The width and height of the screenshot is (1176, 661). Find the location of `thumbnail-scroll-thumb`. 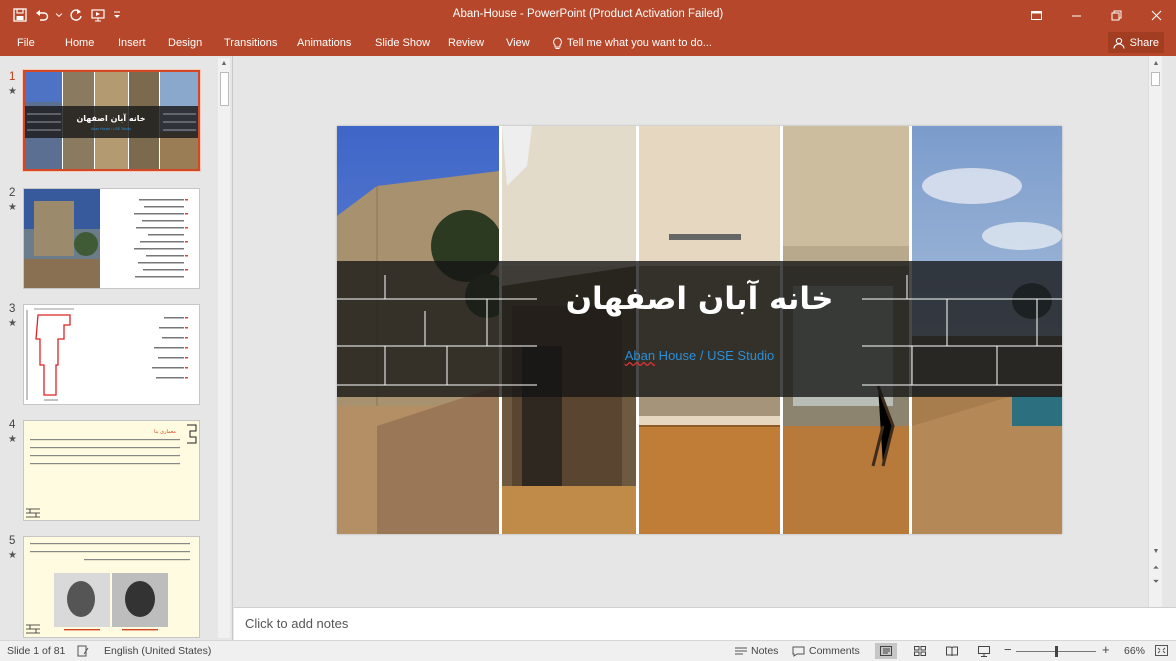

thumbnail-scroll-thumb is located at coordinates (224, 89).